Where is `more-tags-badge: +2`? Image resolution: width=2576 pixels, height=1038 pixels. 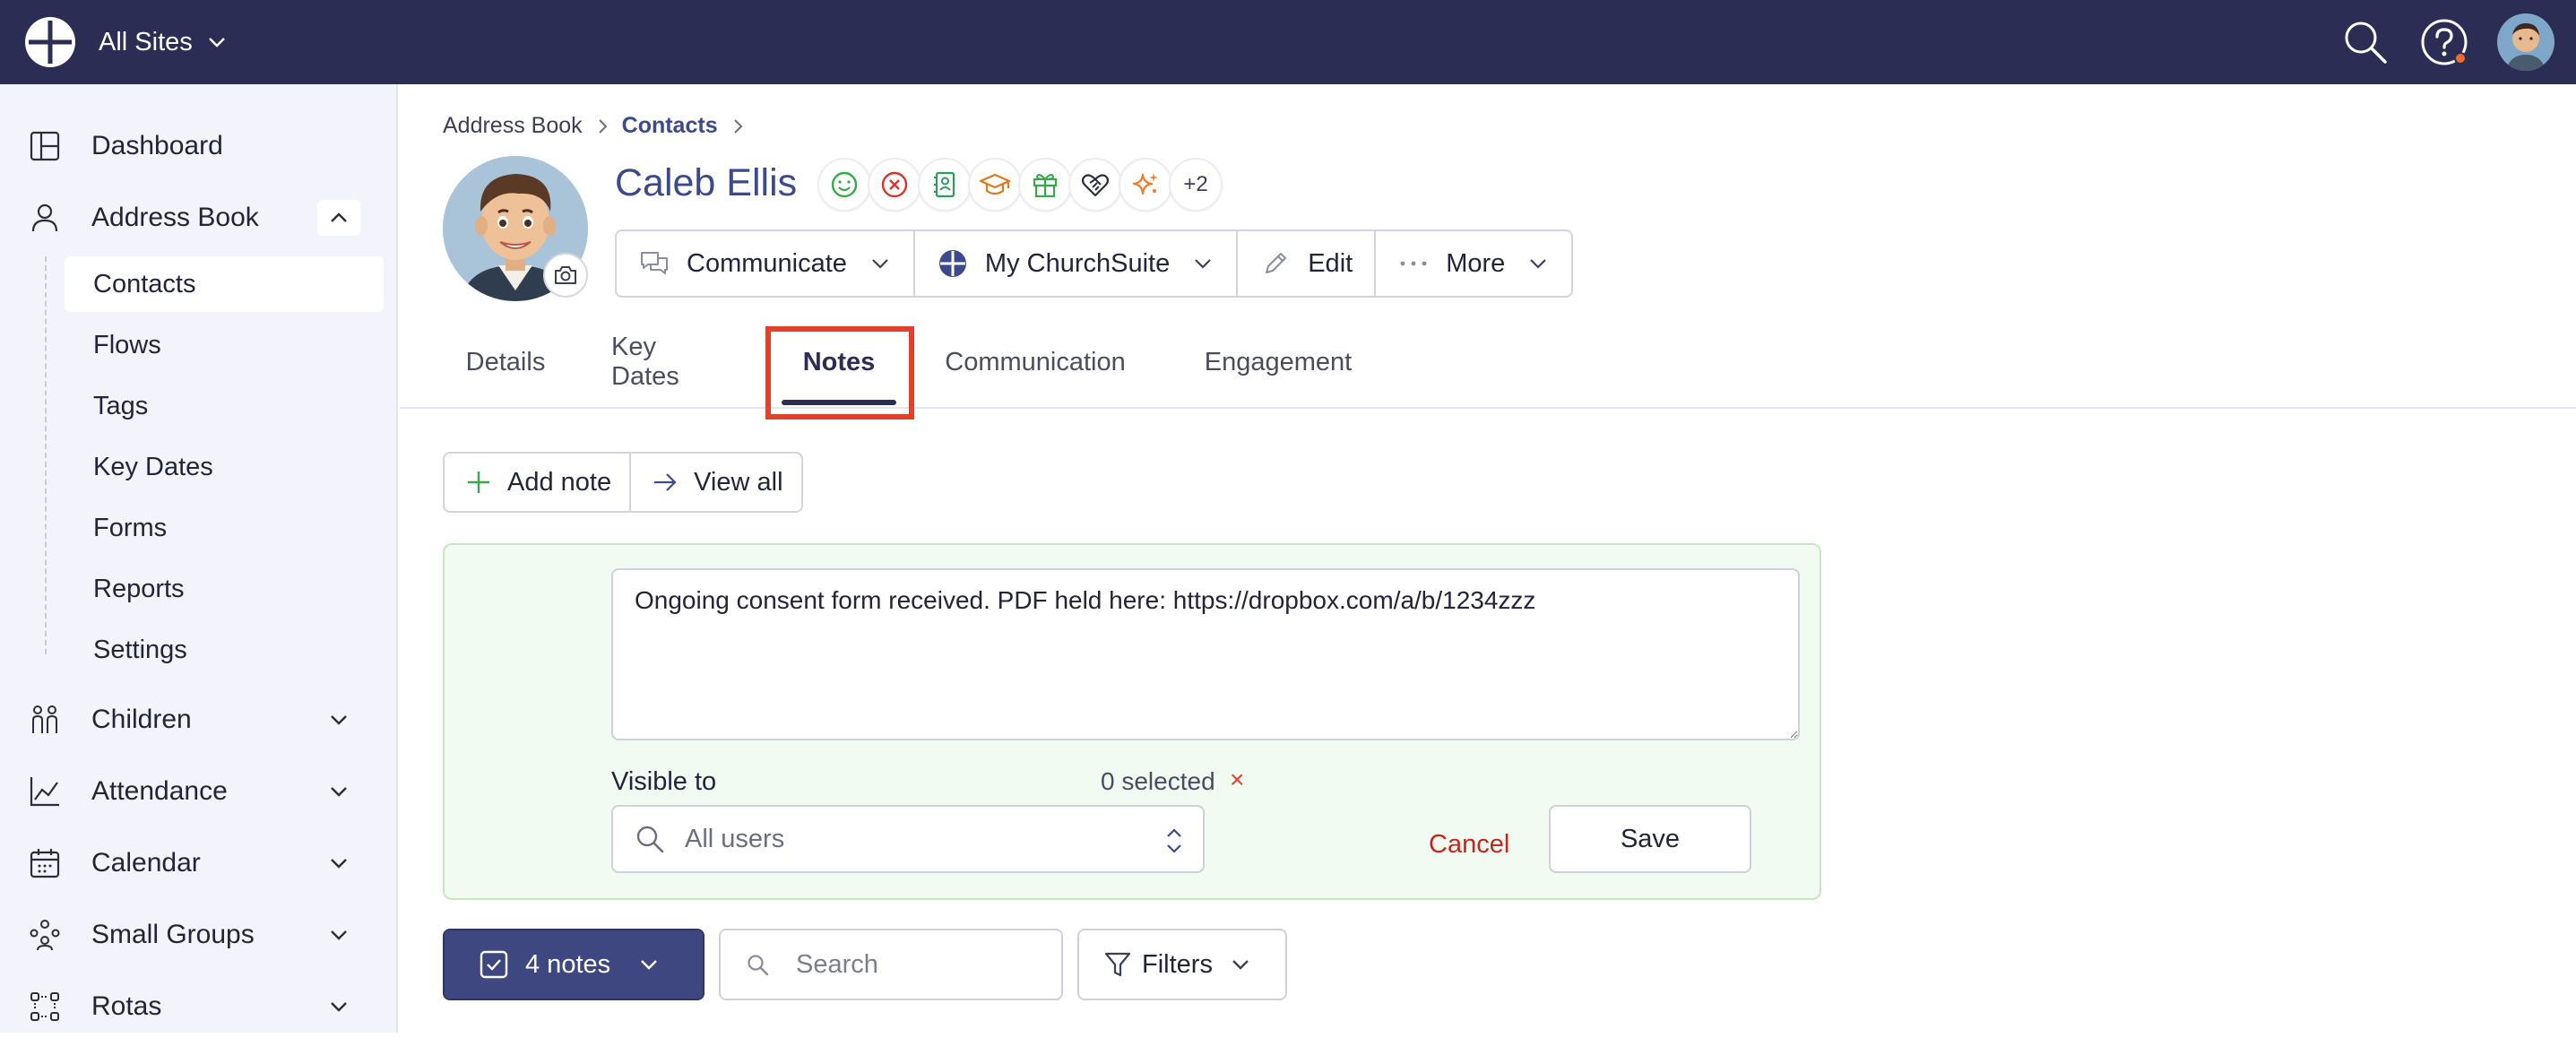
more-tags-badge: +2 is located at coordinates (1196, 185).